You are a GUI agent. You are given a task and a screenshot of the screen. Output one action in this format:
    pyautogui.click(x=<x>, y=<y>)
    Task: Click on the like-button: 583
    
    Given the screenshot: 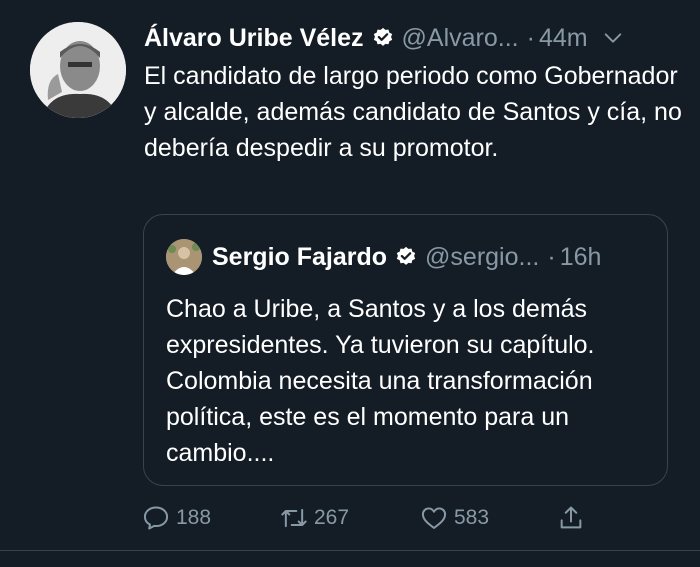 What is the action you would take?
    pyautogui.click(x=454, y=518)
    